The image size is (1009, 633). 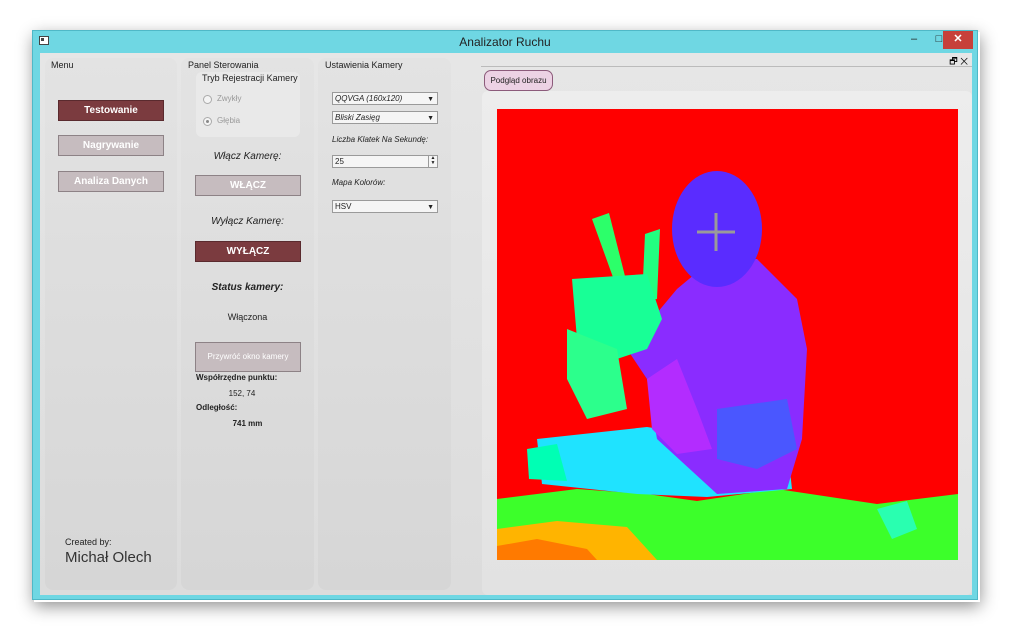 I want to click on resolution-select: QQVGA (160x120) ▼, so click(x=385, y=98).